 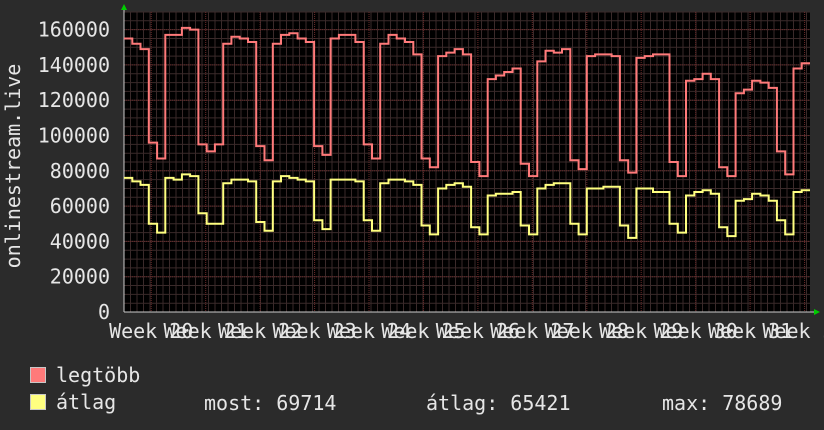 What do you see at coordinates (74, 30) in the screenshot?
I see `y-tick-label: 160000` at bounding box center [74, 30].